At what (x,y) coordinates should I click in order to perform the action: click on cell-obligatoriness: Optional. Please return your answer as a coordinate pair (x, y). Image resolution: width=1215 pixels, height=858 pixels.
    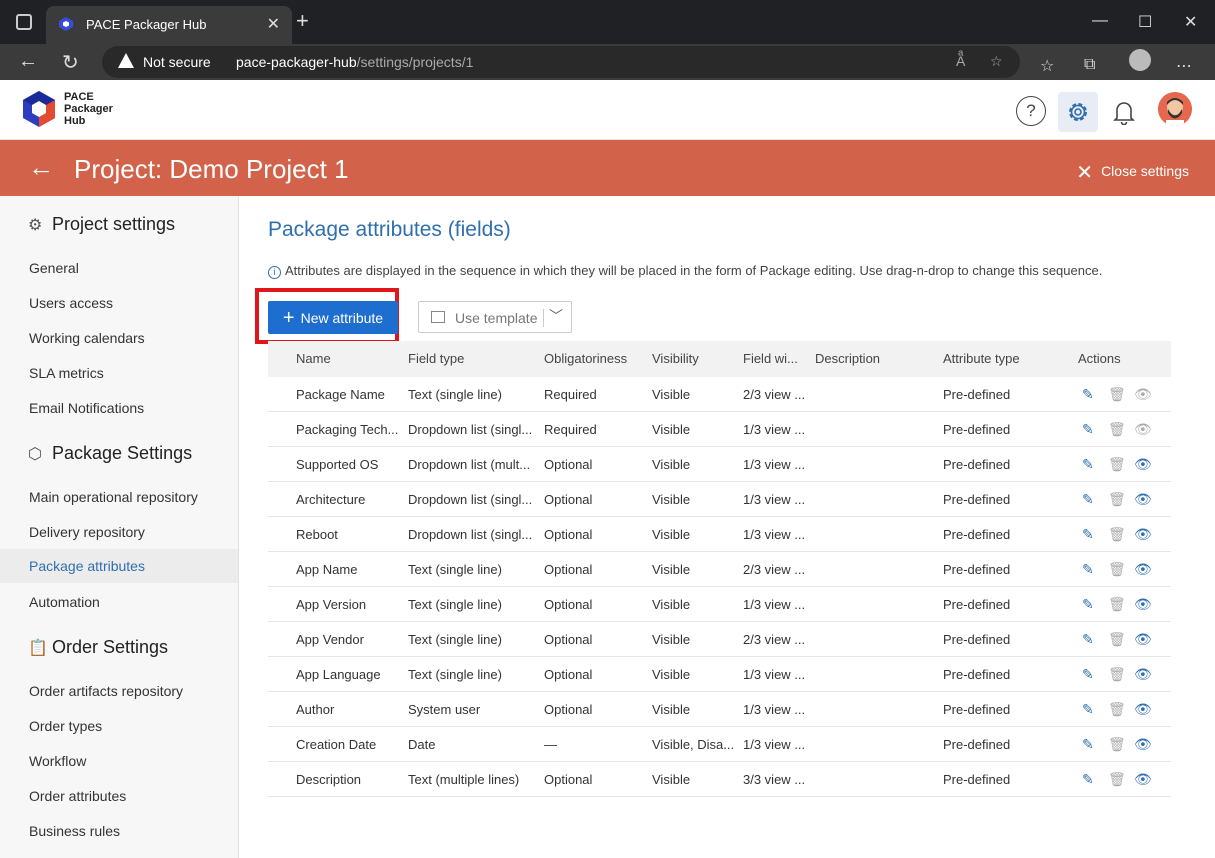
    Looking at the image, I should click on (568, 639).